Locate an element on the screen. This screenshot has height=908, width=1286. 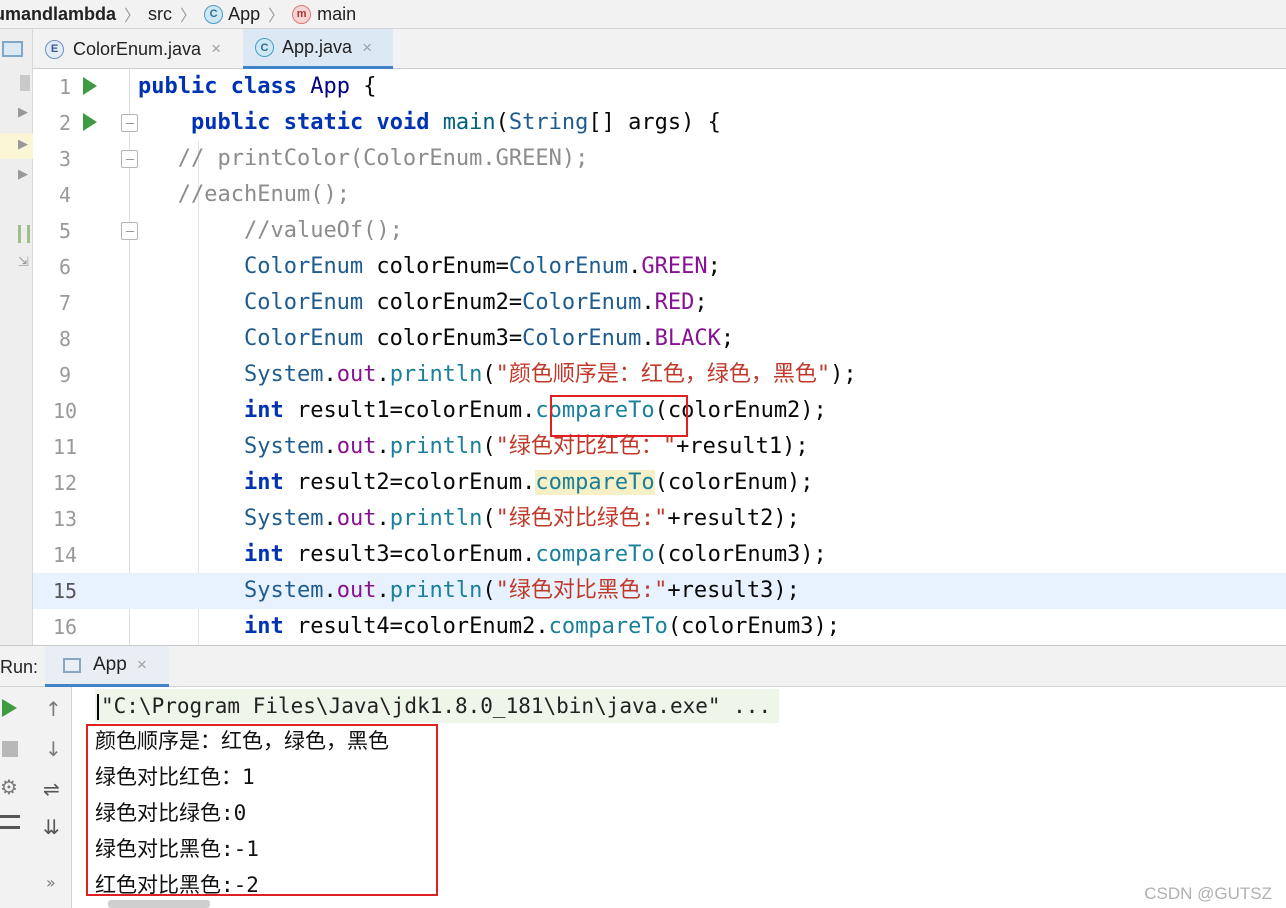
code-line-6: 6 ColorEnum colorEnum=ColorEnum.GREEN; is located at coordinates (659, 267).